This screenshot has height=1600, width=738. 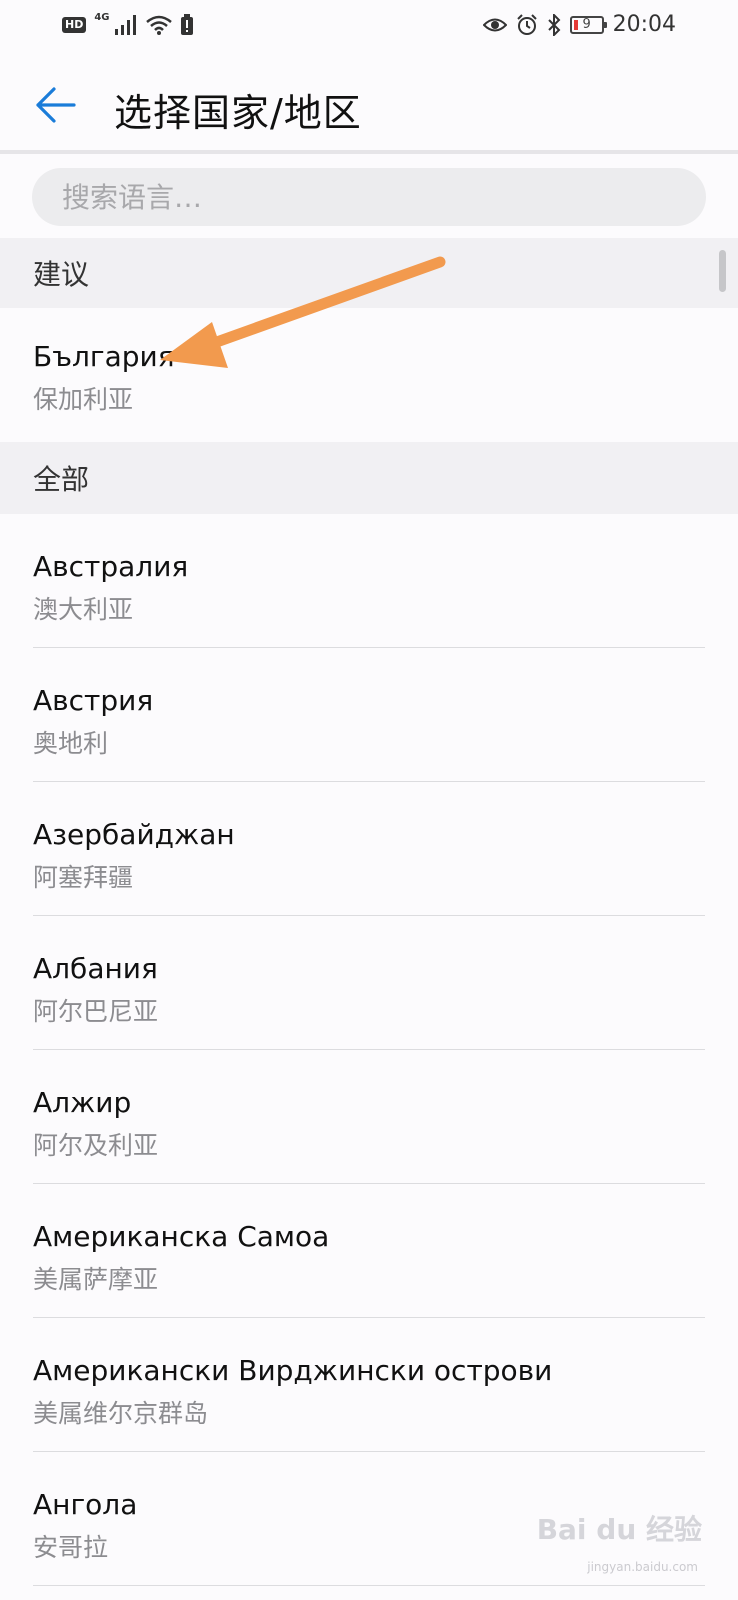 What do you see at coordinates (74, 25) in the screenshot?
I see `hd-icon: HD` at bounding box center [74, 25].